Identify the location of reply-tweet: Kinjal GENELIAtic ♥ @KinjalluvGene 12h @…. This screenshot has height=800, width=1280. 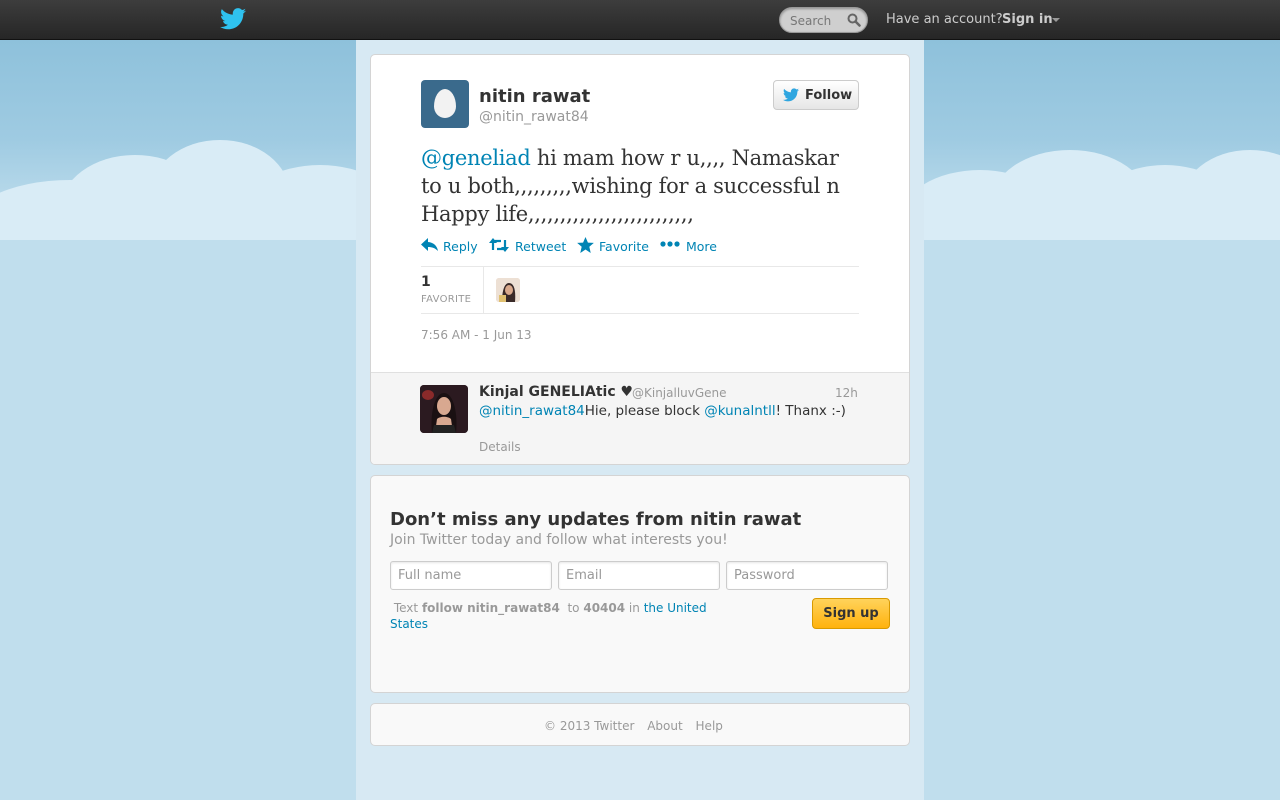
(640, 418).